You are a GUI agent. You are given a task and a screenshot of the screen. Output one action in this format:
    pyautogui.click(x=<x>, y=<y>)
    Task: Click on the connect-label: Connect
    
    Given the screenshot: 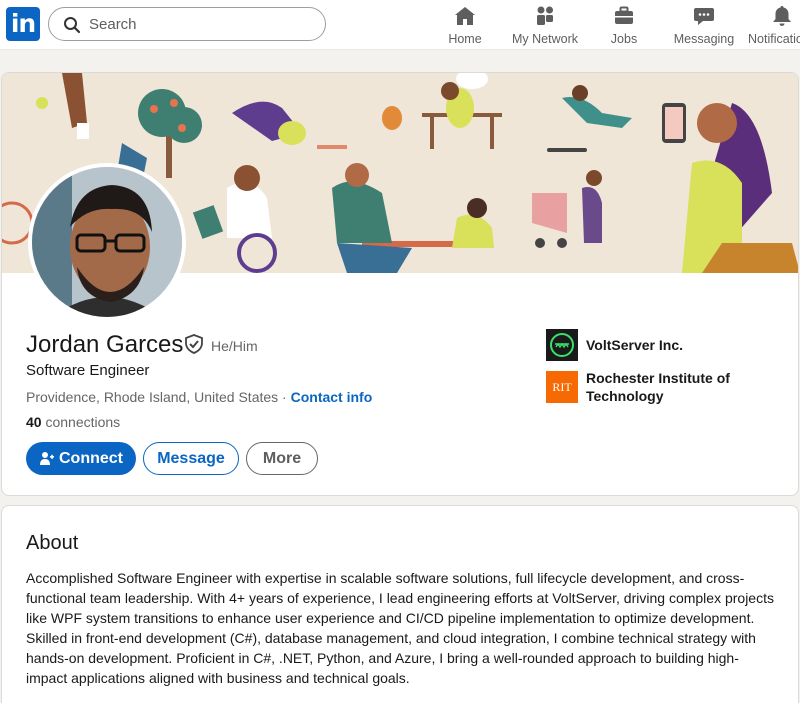 What is the action you would take?
    pyautogui.click(x=91, y=458)
    